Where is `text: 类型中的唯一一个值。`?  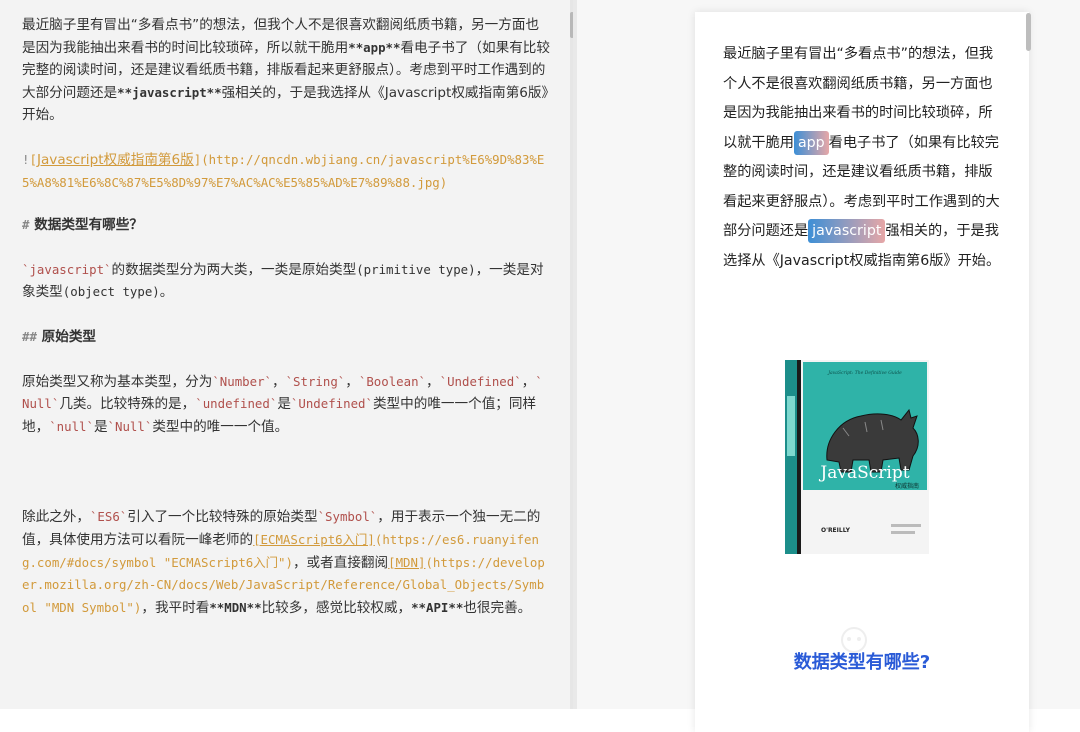 text: 类型中的唯一一个值。 is located at coordinates (220, 426).